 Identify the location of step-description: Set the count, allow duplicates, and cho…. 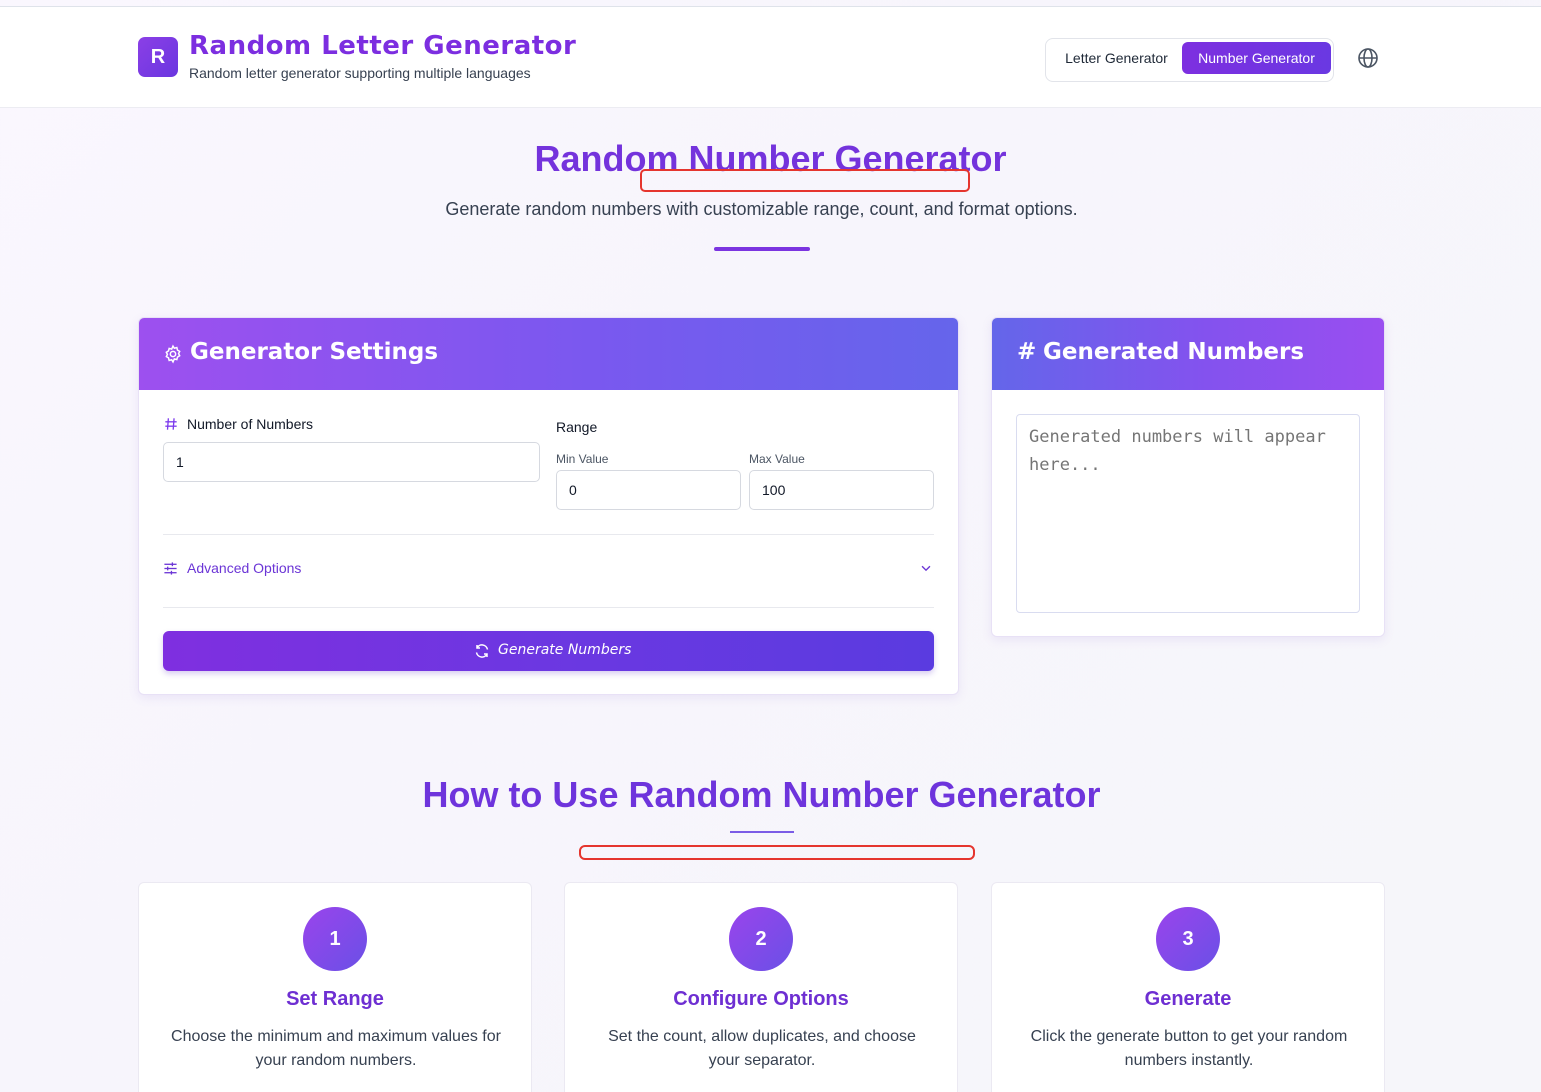
(762, 1048).